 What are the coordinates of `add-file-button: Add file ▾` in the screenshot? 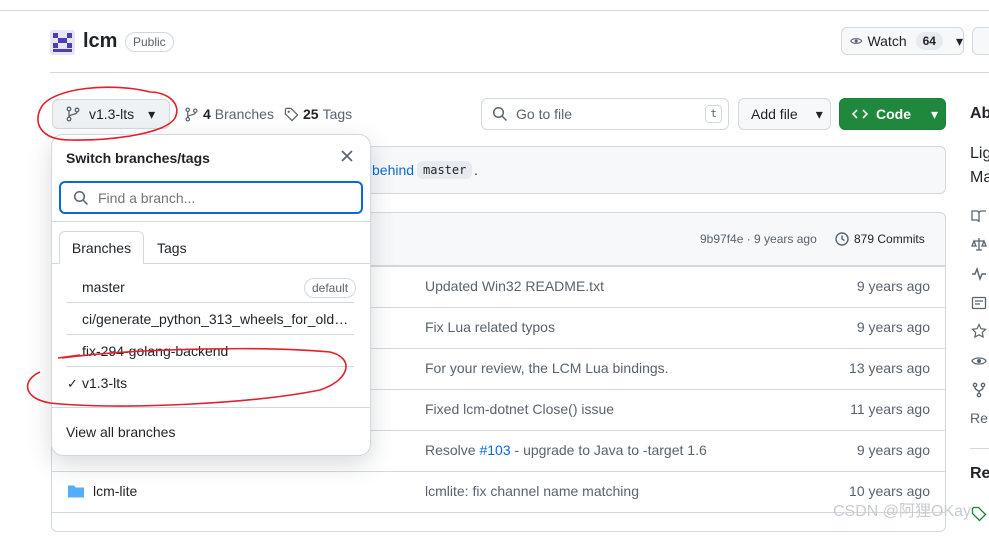 It's located at (784, 114).